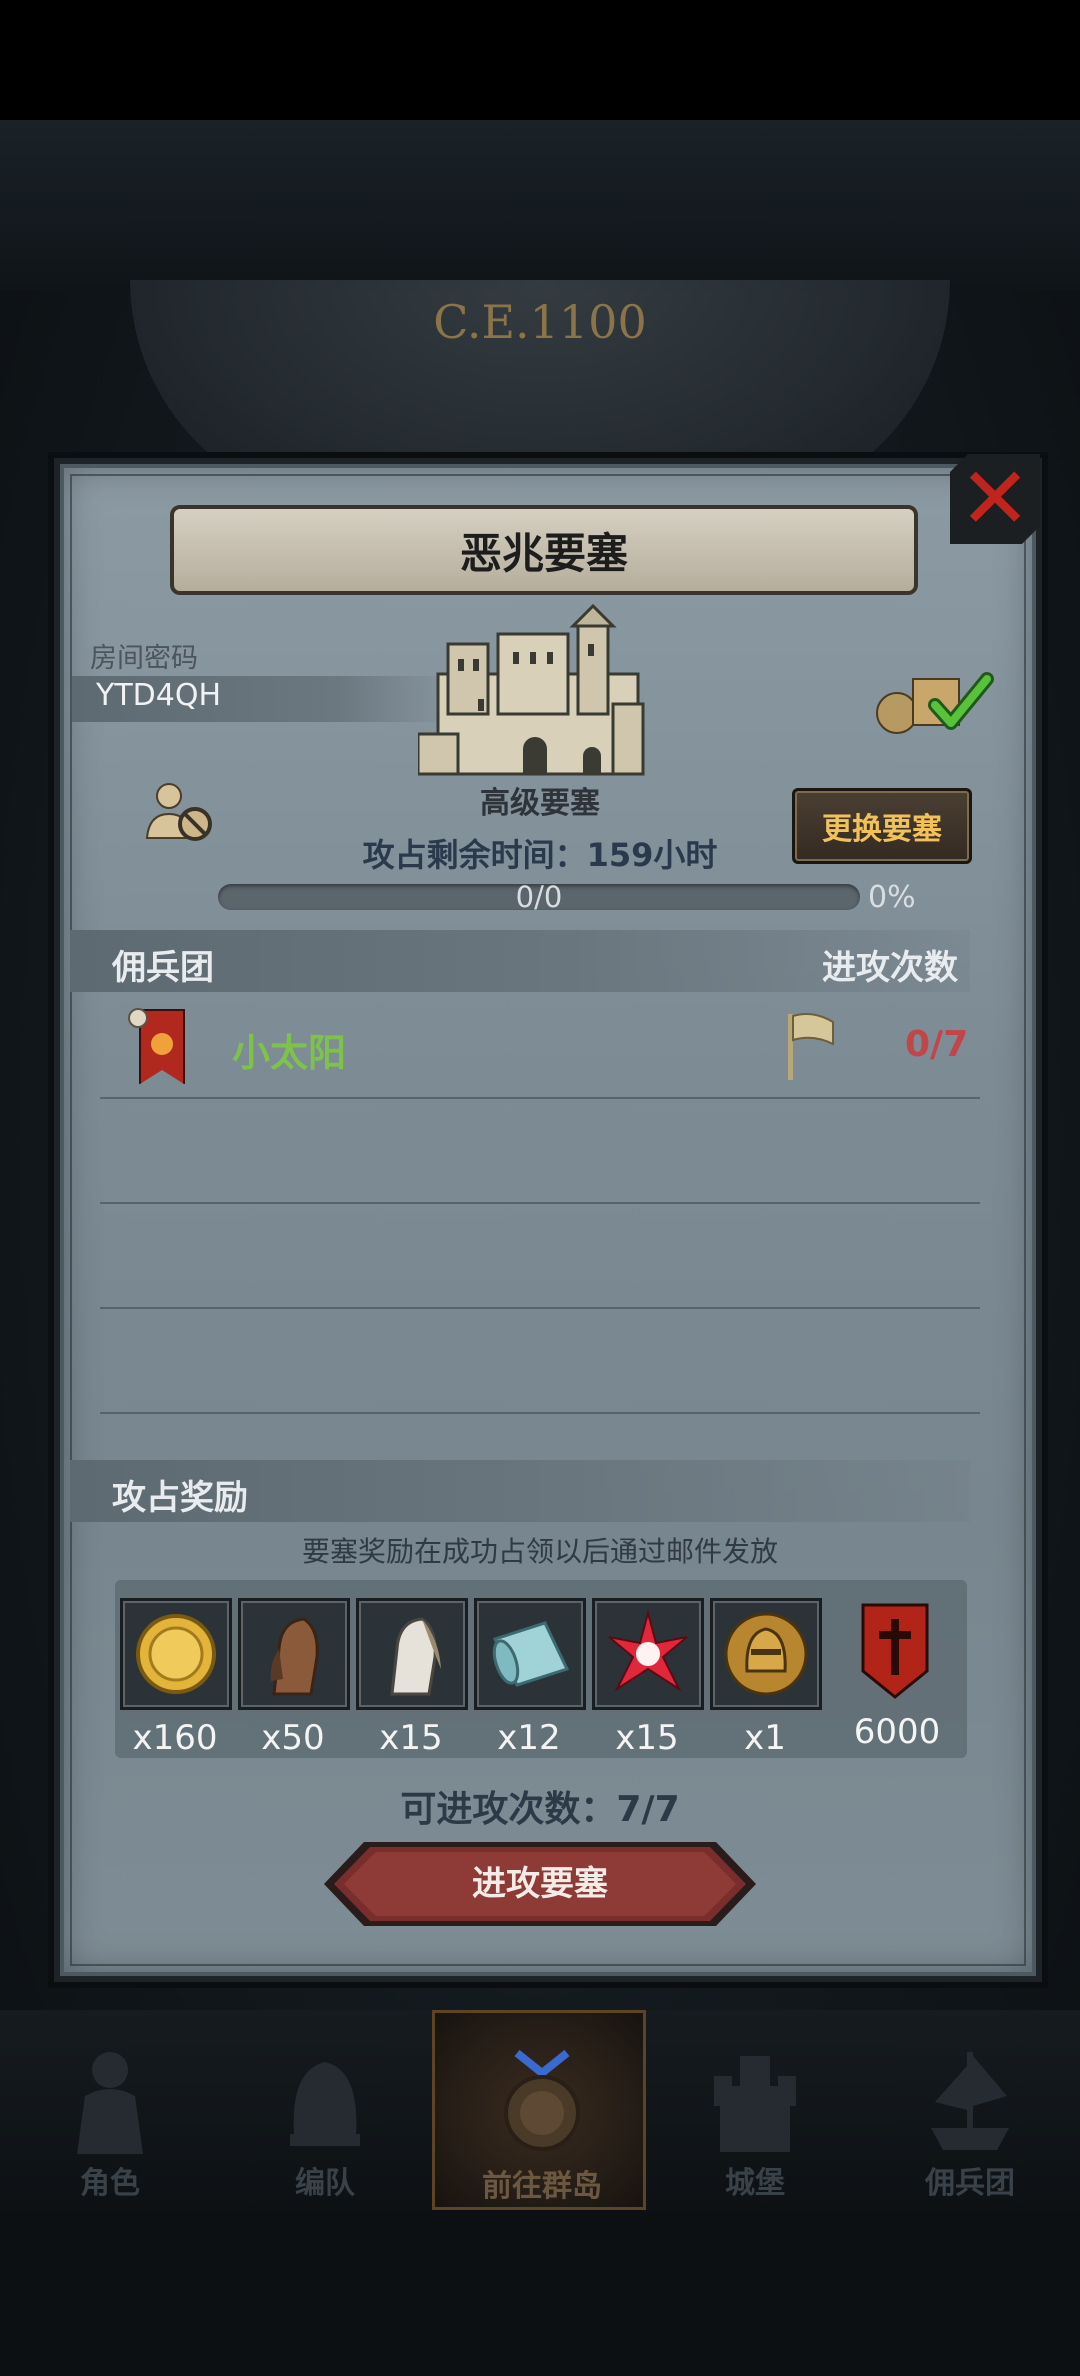  What do you see at coordinates (540, 2293) in the screenshot?
I see `bottom-safe-area` at bounding box center [540, 2293].